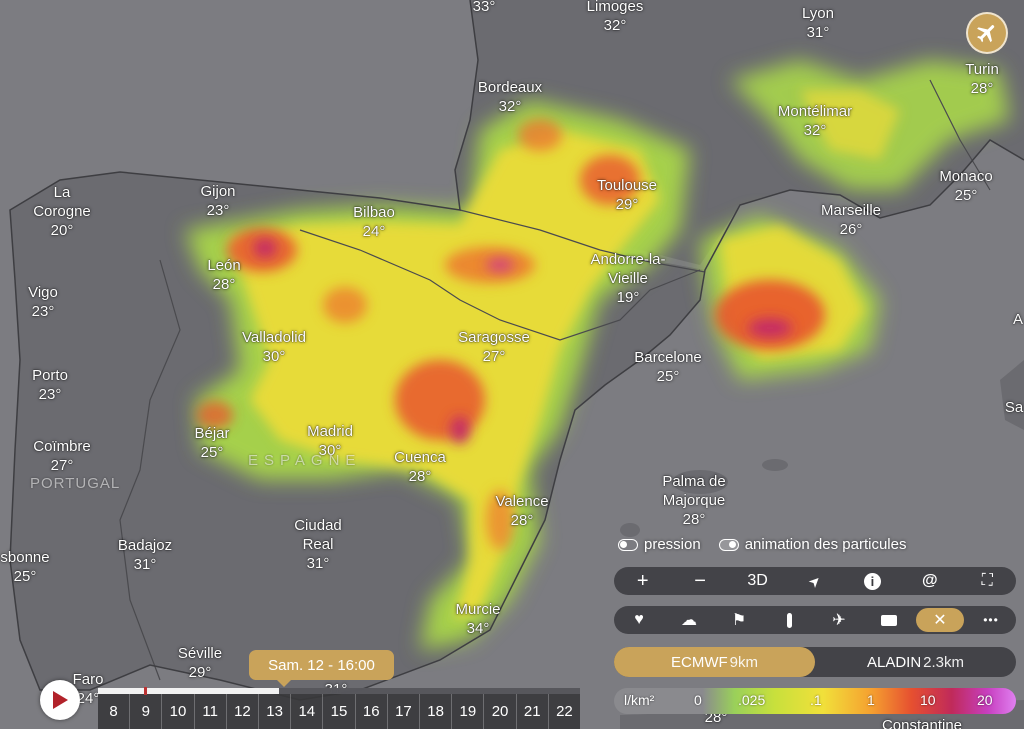 The width and height of the screenshot is (1024, 729). Describe the element at coordinates (200, 653) in the screenshot. I see `city-name: Séville` at that location.